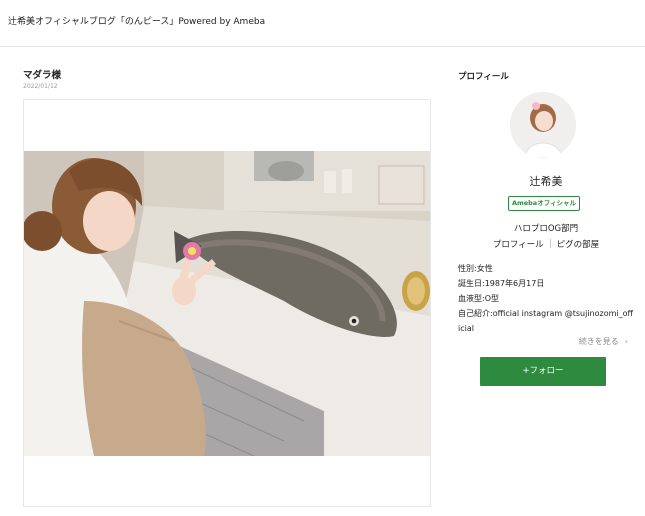  What do you see at coordinates (598, 341) in the screenshot?
I see `read-more-label: 続きを見る` at bounding box center [598, 341].